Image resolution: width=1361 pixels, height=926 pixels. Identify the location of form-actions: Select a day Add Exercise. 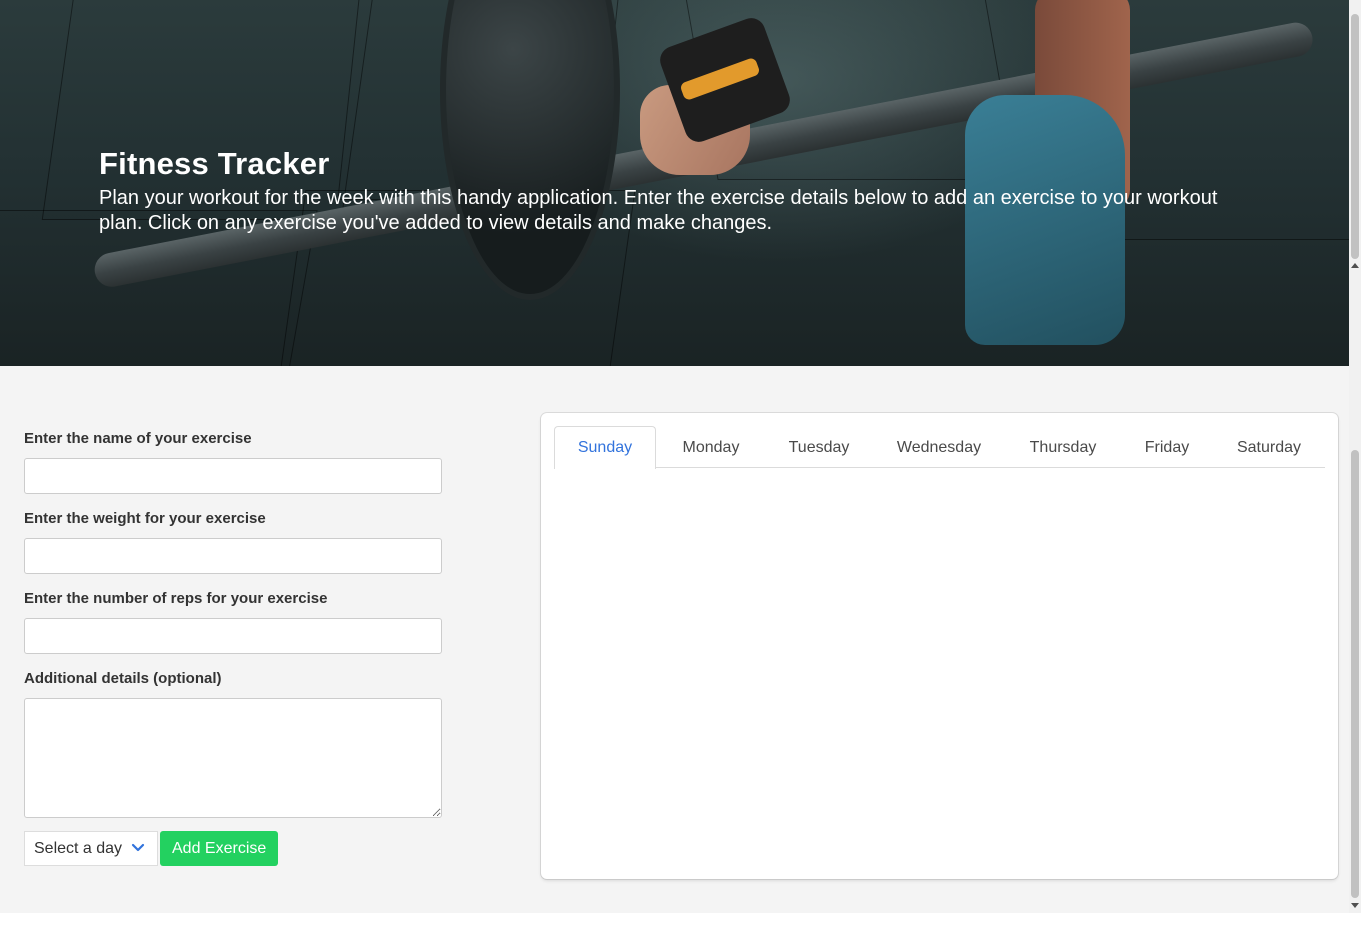
(151, 848).